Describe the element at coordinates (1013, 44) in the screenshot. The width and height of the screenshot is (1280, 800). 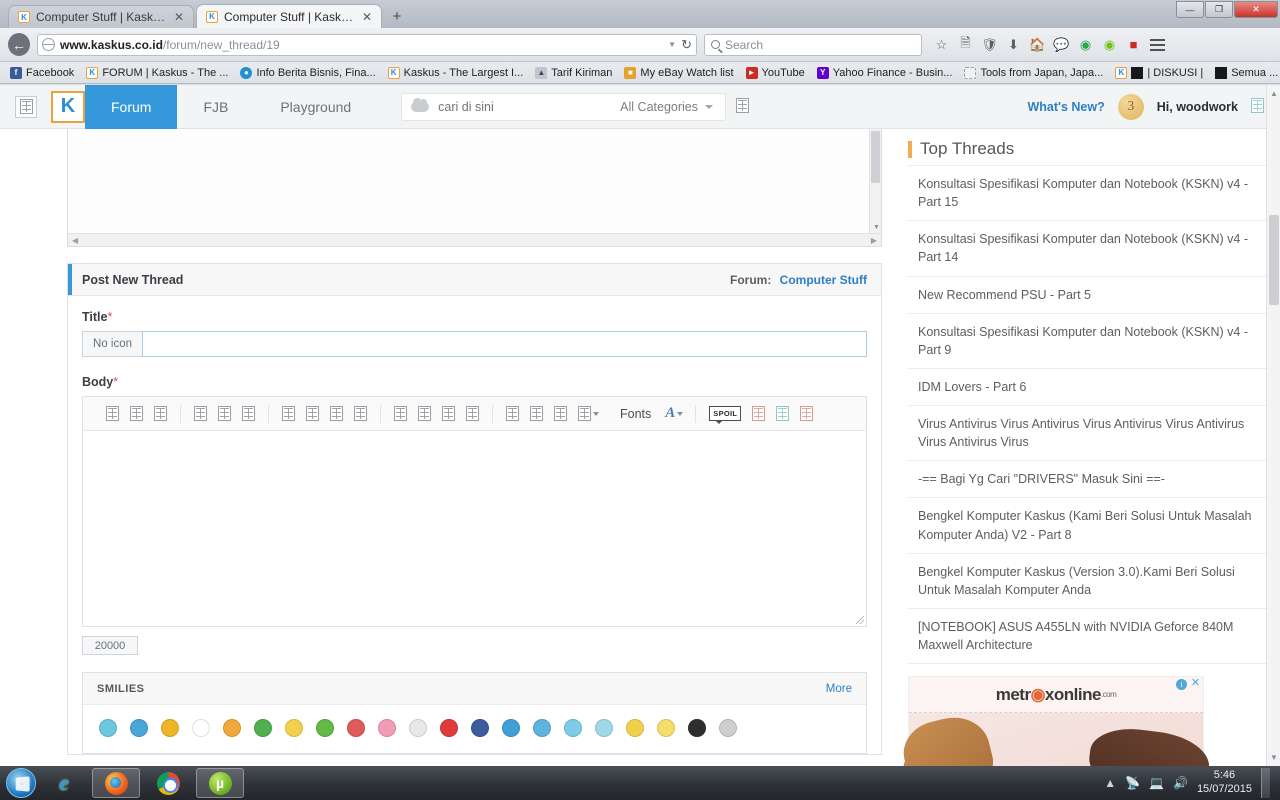
I see `download-icon: ⬇` at that location.